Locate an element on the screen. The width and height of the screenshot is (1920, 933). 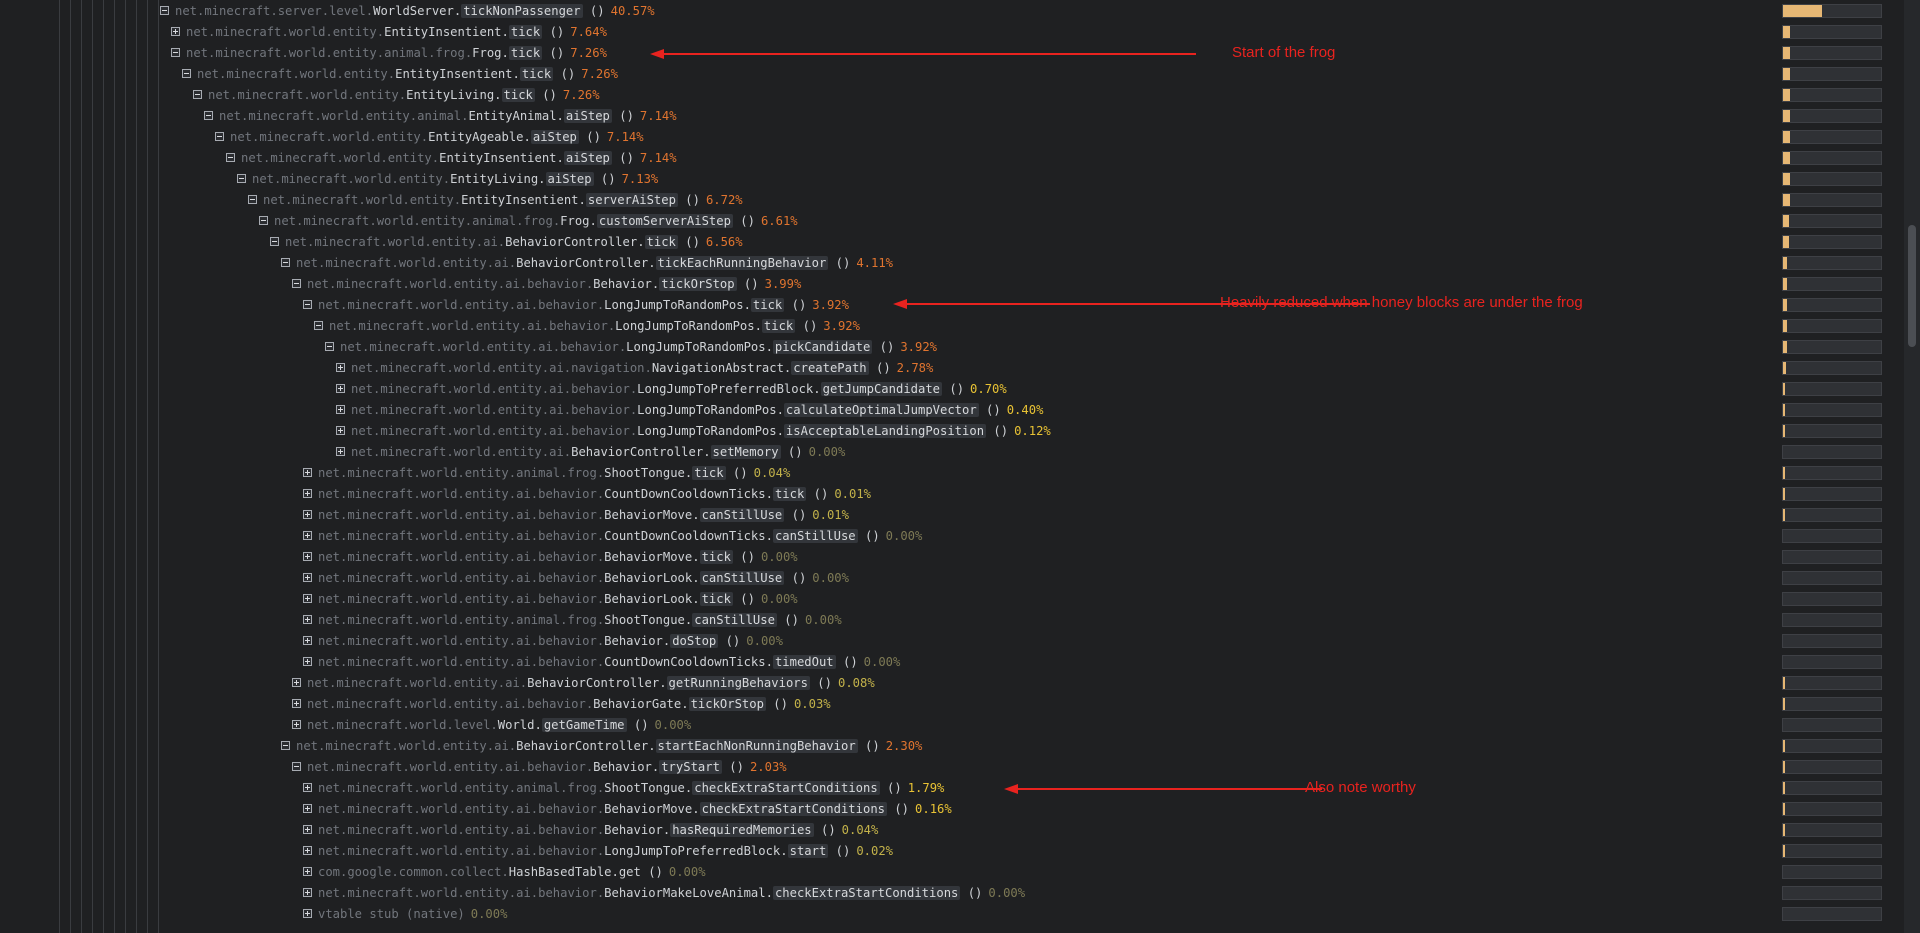
annotation-text: Start of the frog is located at coordinates (1284, 52).